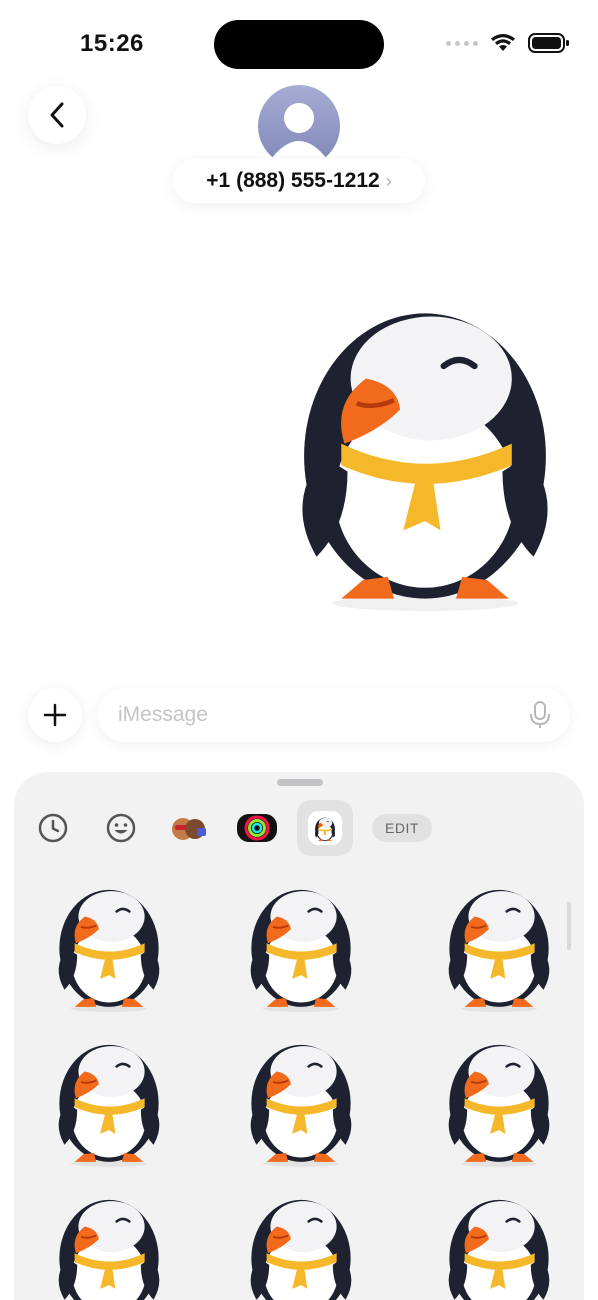 The width and height of the screenshot is (598, 1300). I want to click on sticker-puffin-laughing, so click(301, 942).